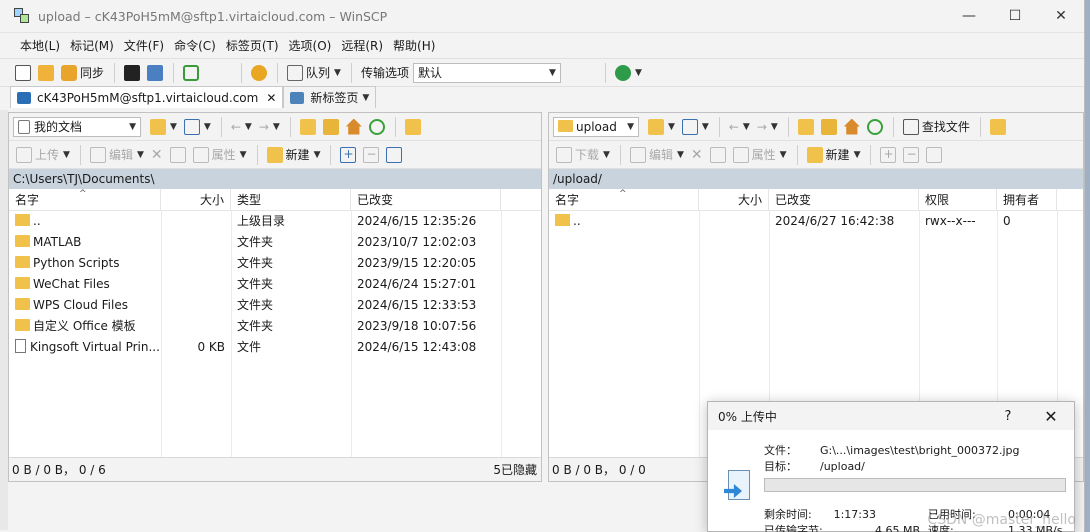 The image size is (1090, 532). I want to click on remote-filter-select-button, so click(934, 155).